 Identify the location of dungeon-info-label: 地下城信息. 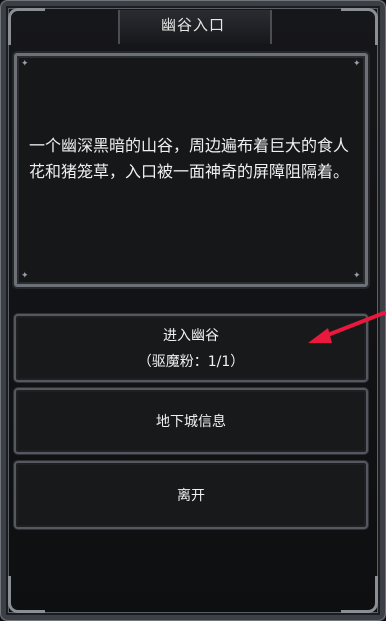
(191, 422).